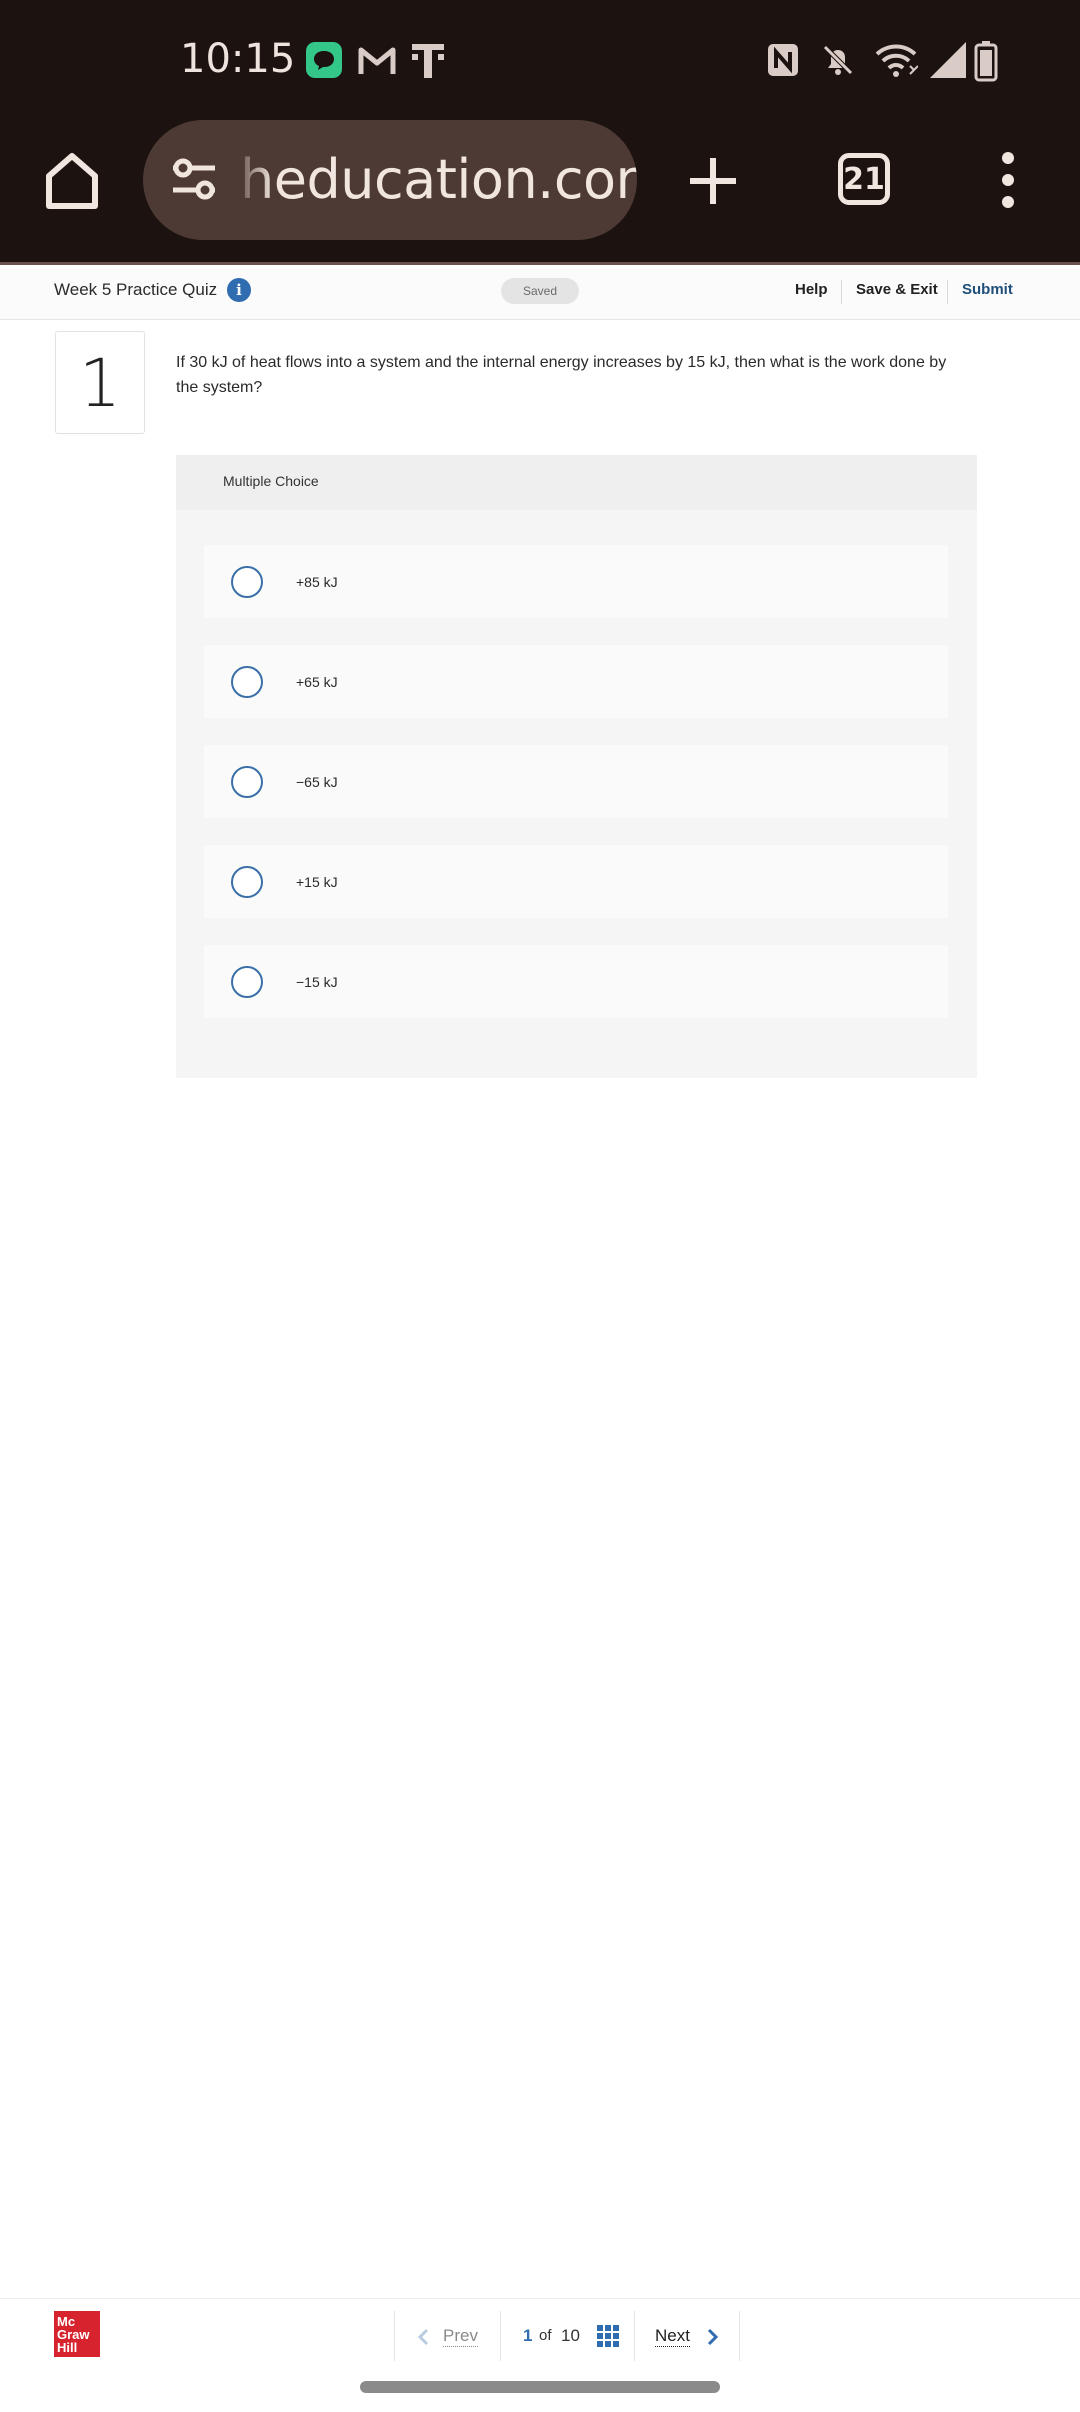 This screenshot has height=2412, width=1080. What do you see at coordinates (100, 382) in the screenshot?
I see `question-number: 1` at bounding box center [100, 382].